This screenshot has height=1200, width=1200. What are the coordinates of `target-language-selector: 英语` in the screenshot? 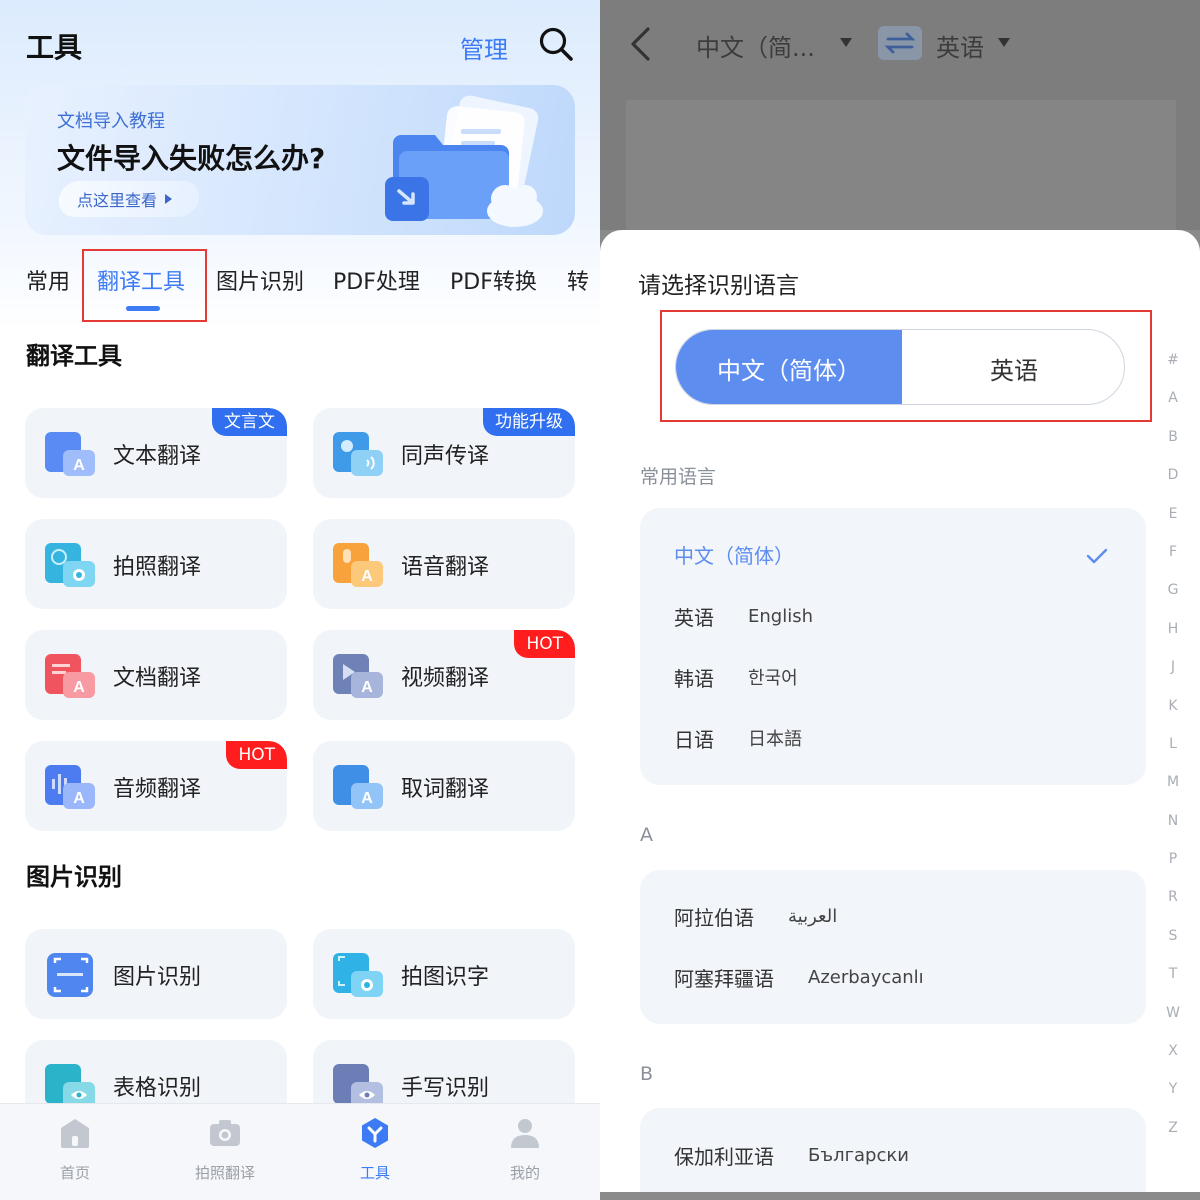 It's located at (960, 45).